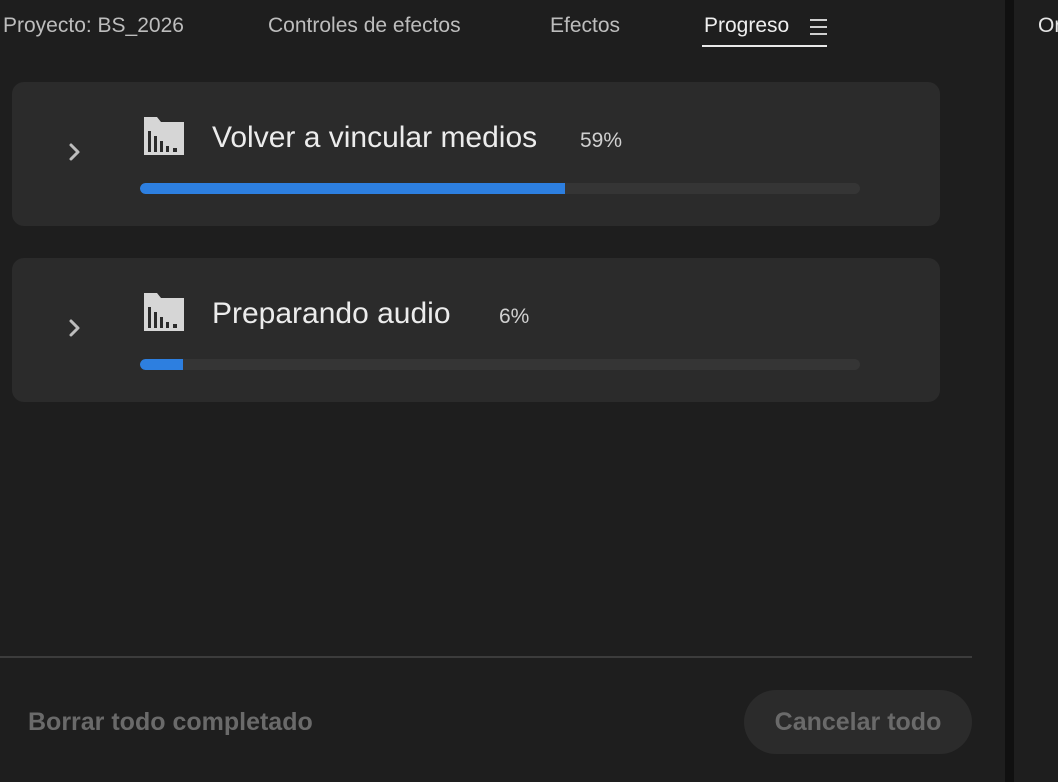  Describe the element at coordinates (170, 722) in the screenshot. I see `clear-completed-button: Borrar todo completado` at that location.